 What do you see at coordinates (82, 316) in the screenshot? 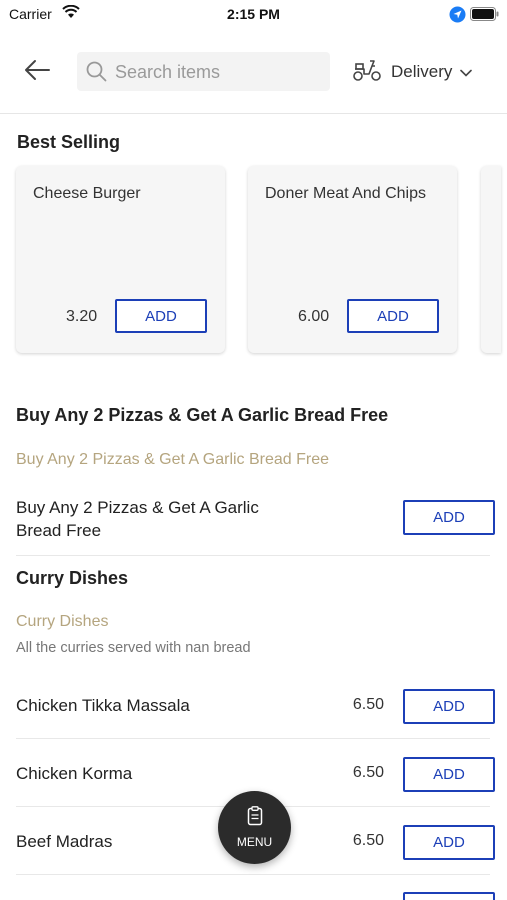
I see `product-price: 3.20` at bounding box center [82, 316].